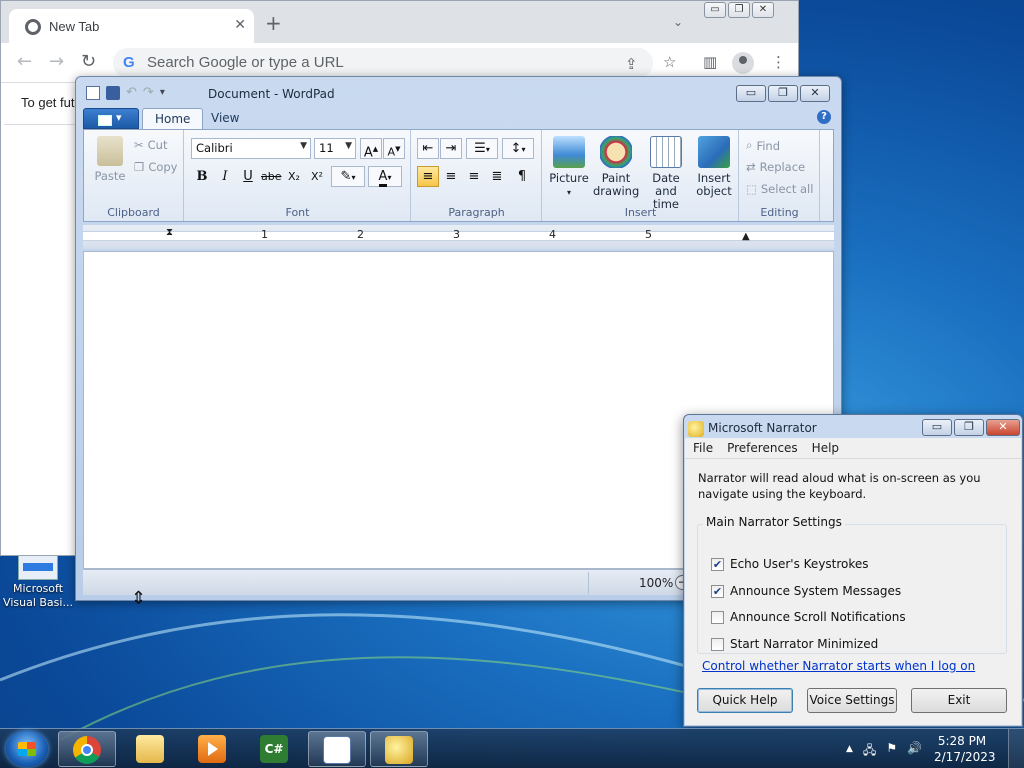 This screenshot has width=1024, height=768. I want to click on indent-marker-icon: ⧗, so click(169, 232).